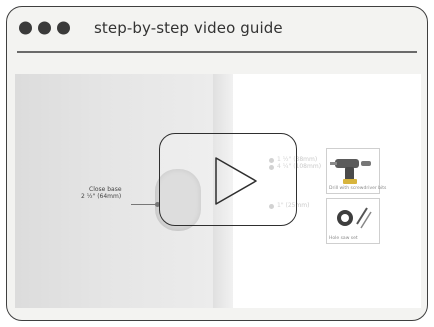  What do you see at coordinates (358, 188) in the screenshot?
I see `drill-caption: Drill with screwdriver bits` at bounding box center [358, 188].